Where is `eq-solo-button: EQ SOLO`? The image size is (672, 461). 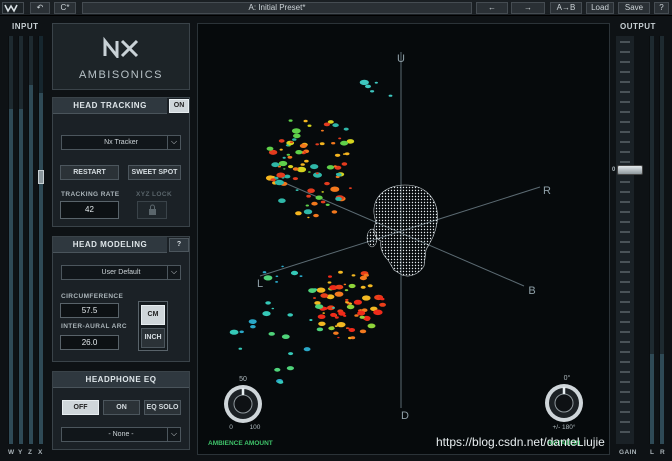 eq-solo-button: EQ SOLO is located at coordinates (162, 407).